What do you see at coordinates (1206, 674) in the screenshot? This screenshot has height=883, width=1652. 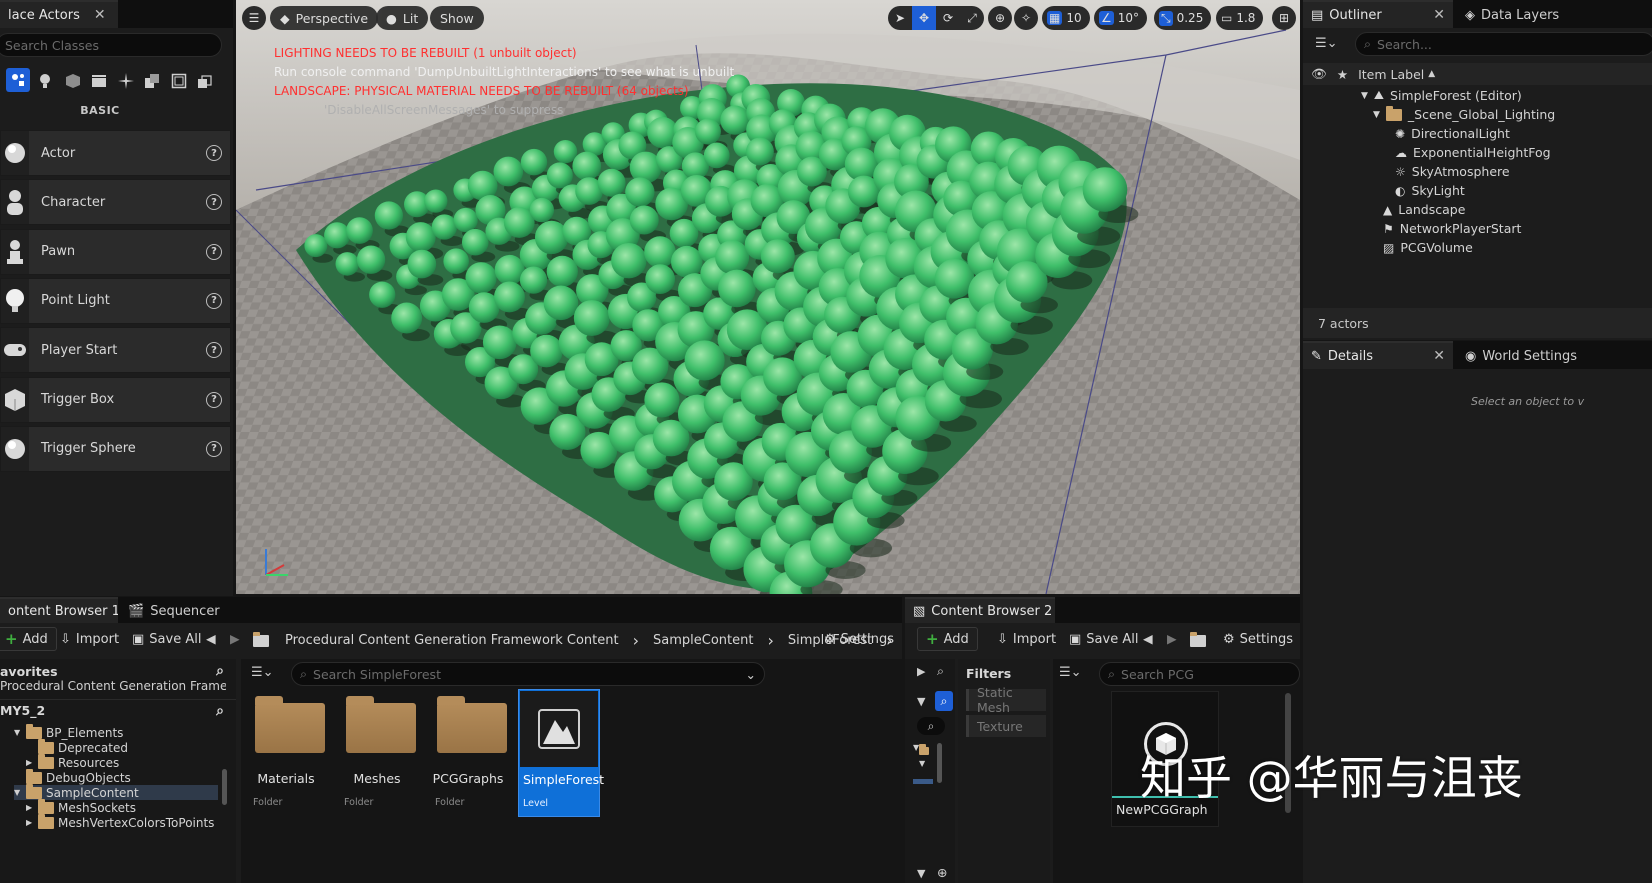 I see `cb2-search-input` at bounding box center [1206, 674].